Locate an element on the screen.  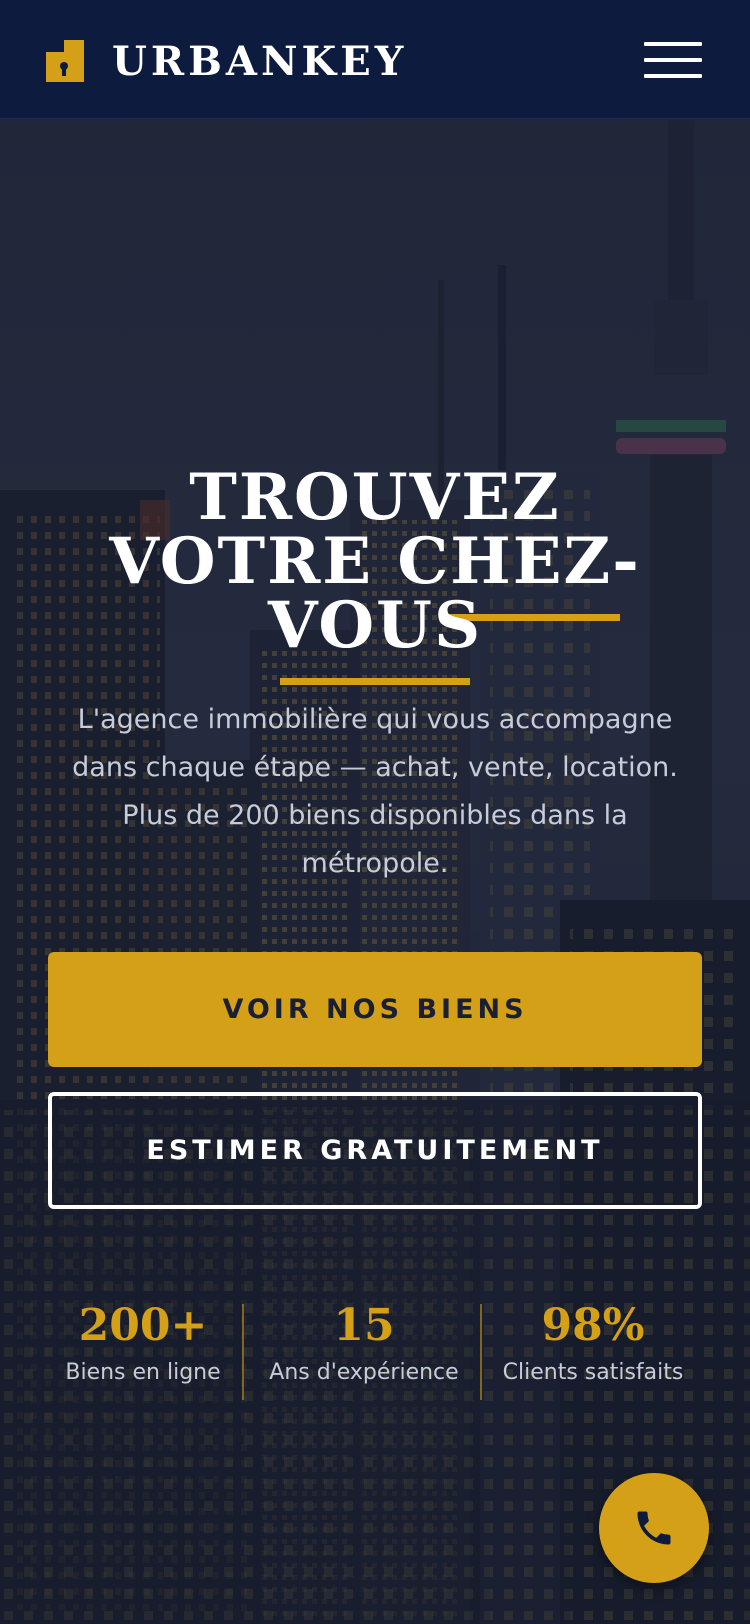
stat-listings: 200+ Biens en ligne is located at coordinates (143, 1345).